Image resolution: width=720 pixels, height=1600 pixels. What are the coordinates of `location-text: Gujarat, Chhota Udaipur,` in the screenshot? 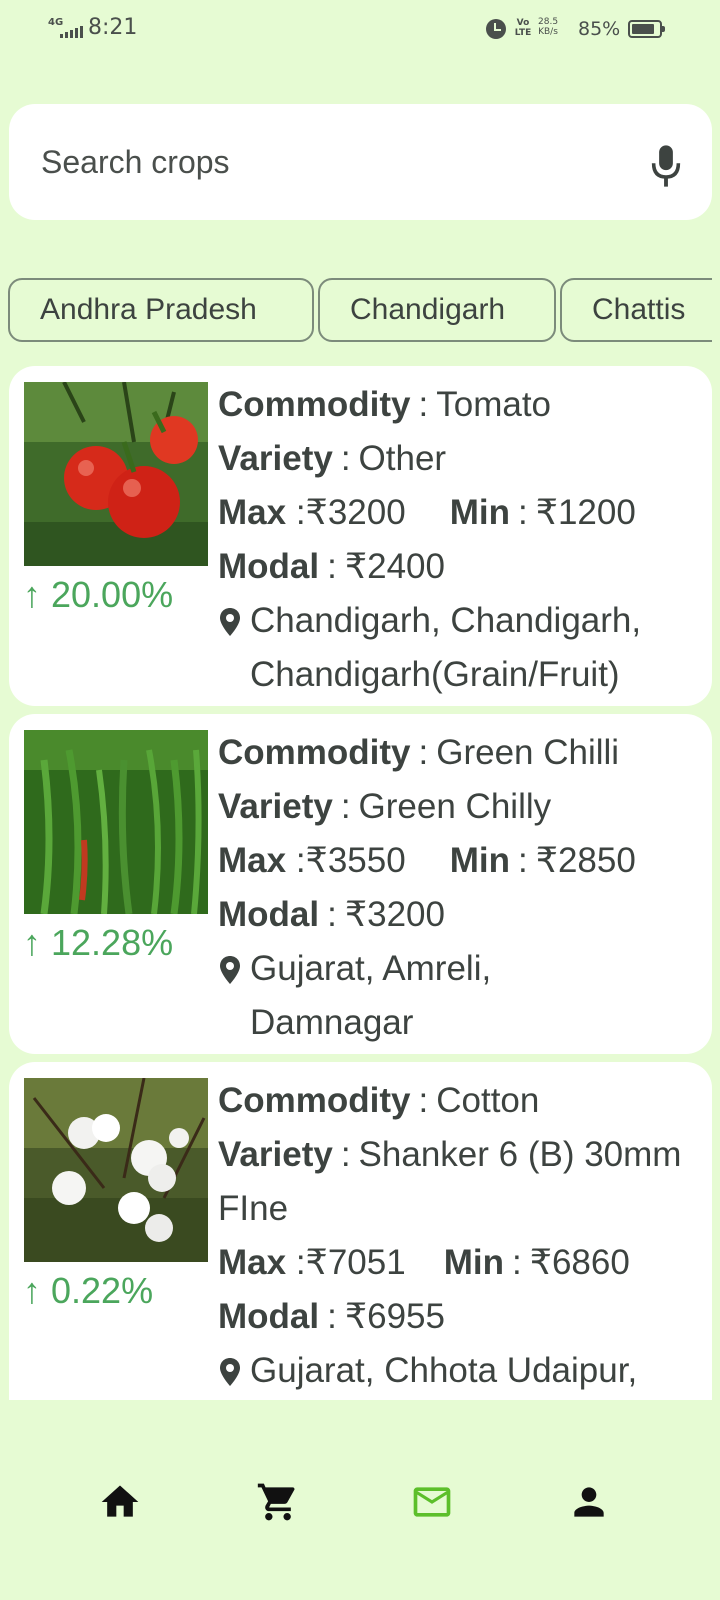 It's located at (444, 1370).